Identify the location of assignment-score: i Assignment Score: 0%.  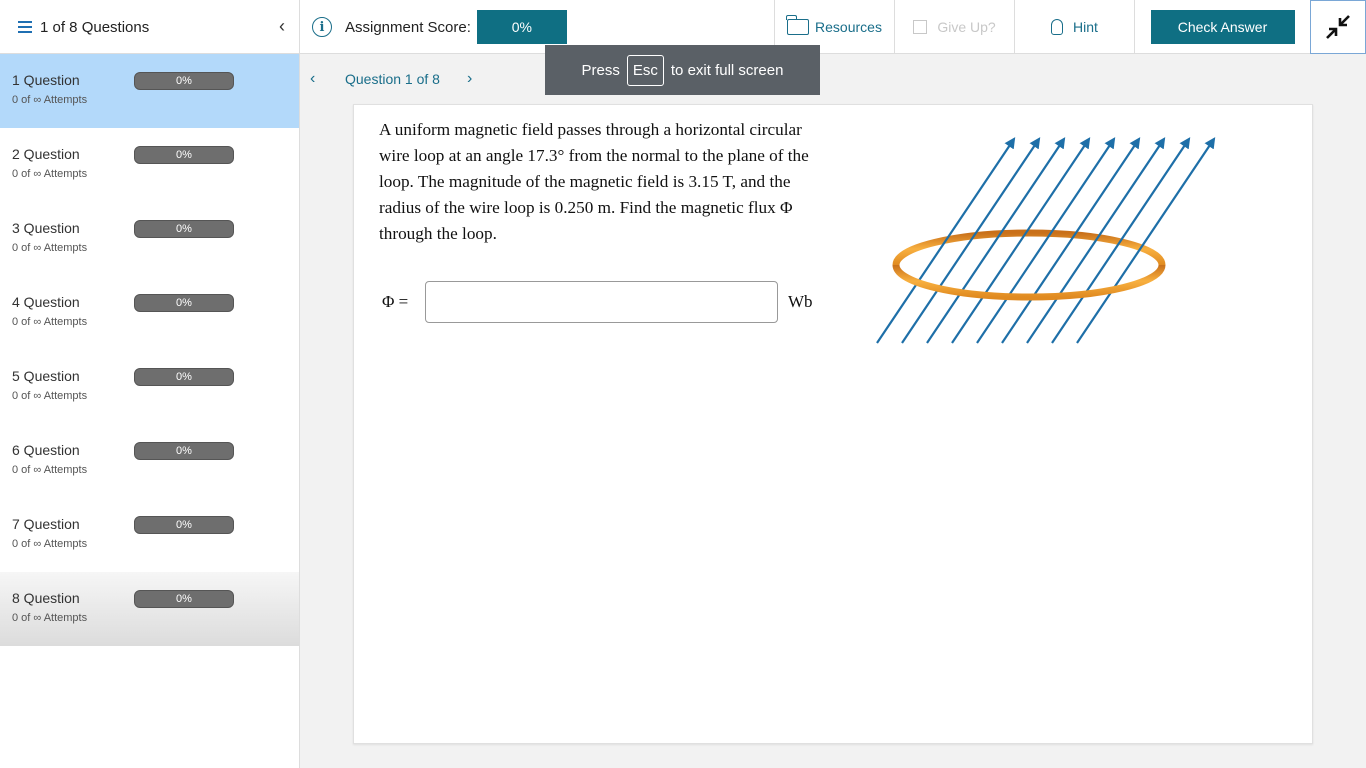
(439, 27).